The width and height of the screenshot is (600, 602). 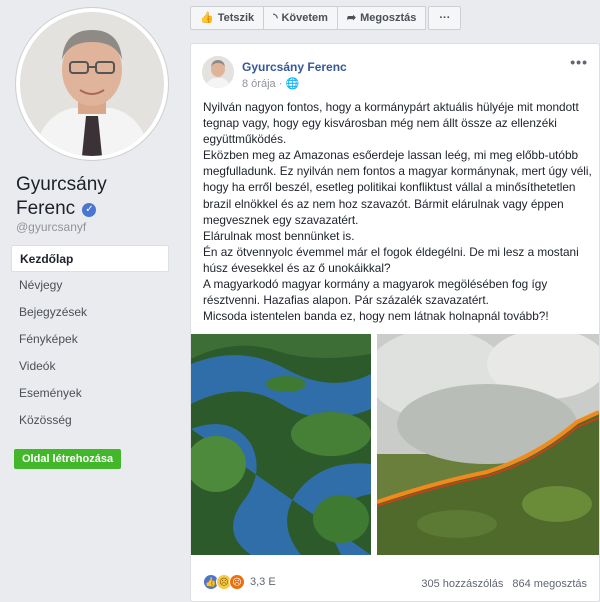 What do you see at coordinates (263, 582) in the screenshot?
I see `reactions-count: 3,3 E` at bounding box center [263, 582].